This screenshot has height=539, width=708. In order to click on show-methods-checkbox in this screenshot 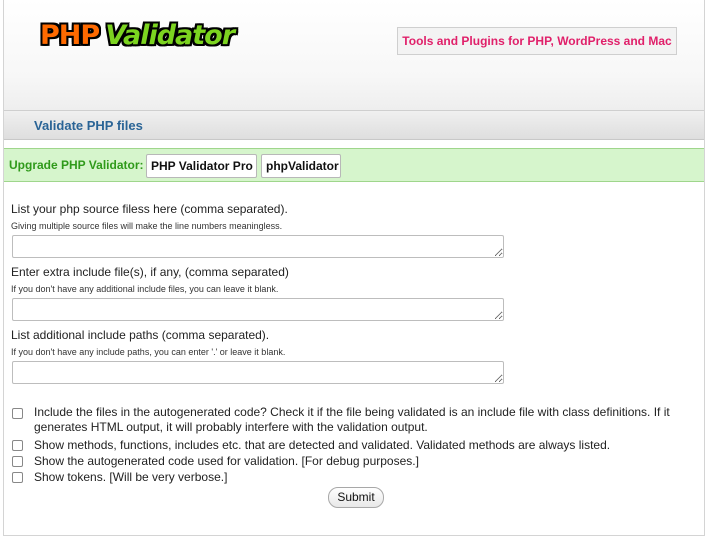, I will do `click(17, 445)`.